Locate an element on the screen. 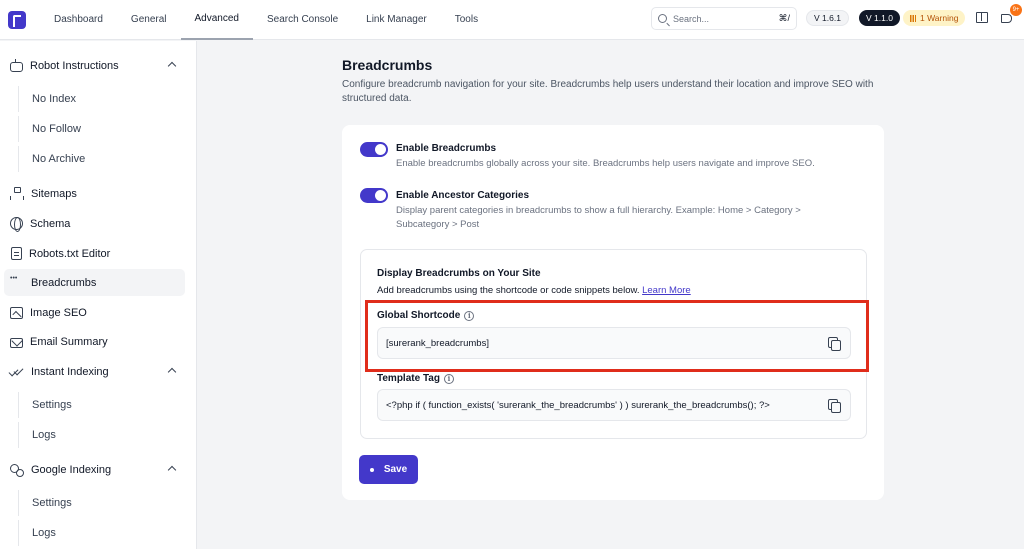 This screenshot has width=1024, height=549. sidebar-item-breadcrumbs: Breadcrumbs is located at coordinates (94, 282).